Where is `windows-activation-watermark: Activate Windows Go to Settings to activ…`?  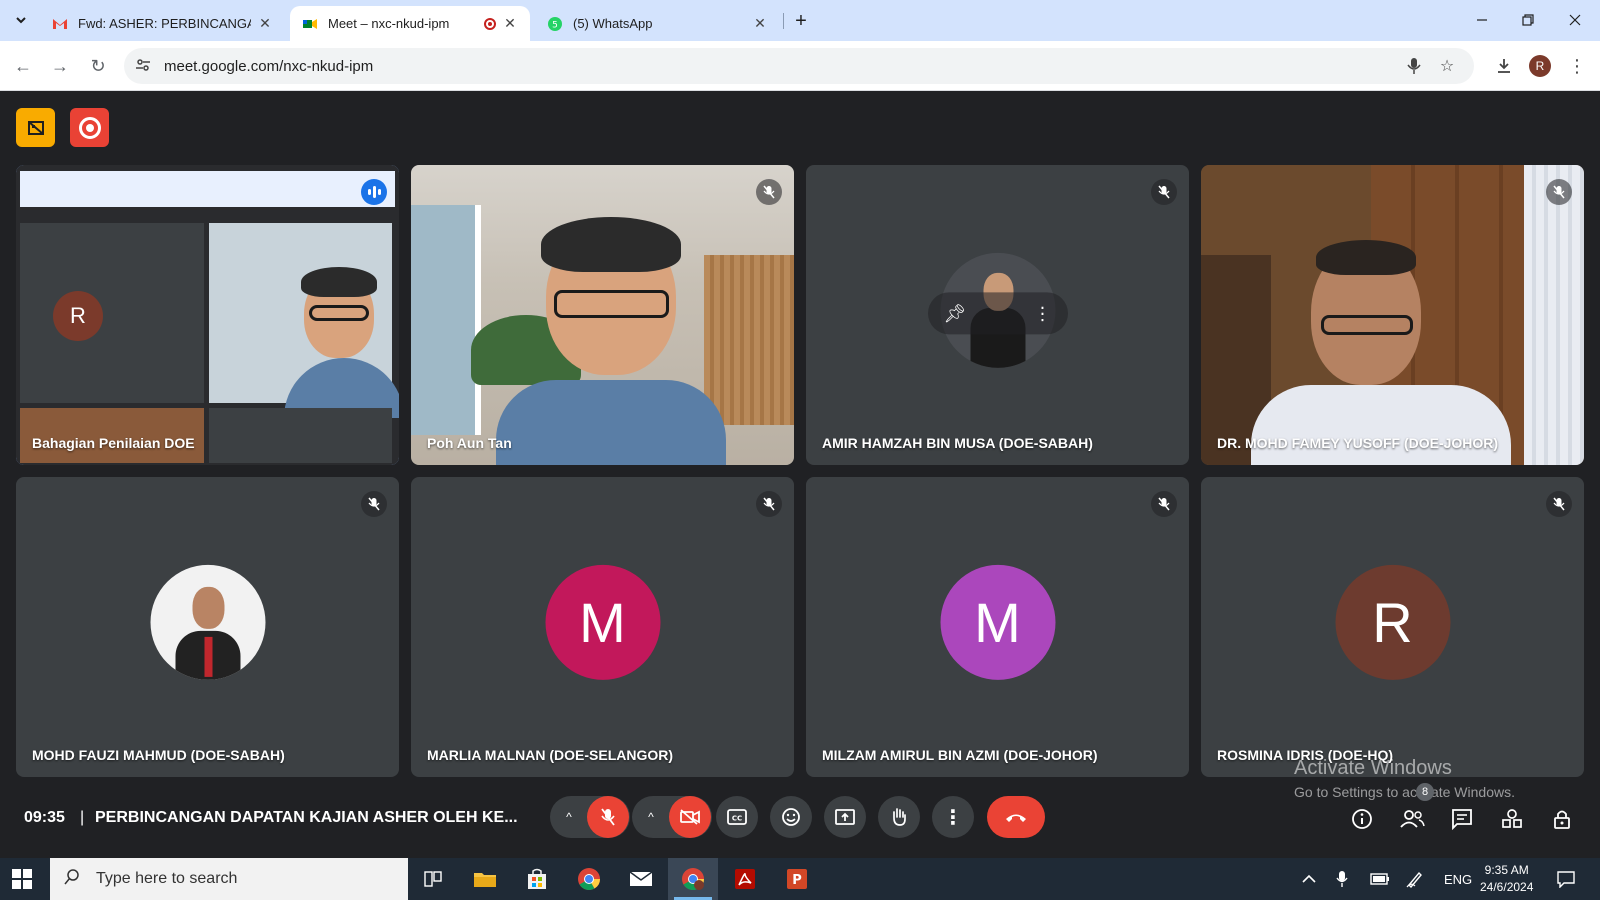 windows-activation-watermark: Activate Windows Go to Settings to activ… is located at coordinates (1404, 778).